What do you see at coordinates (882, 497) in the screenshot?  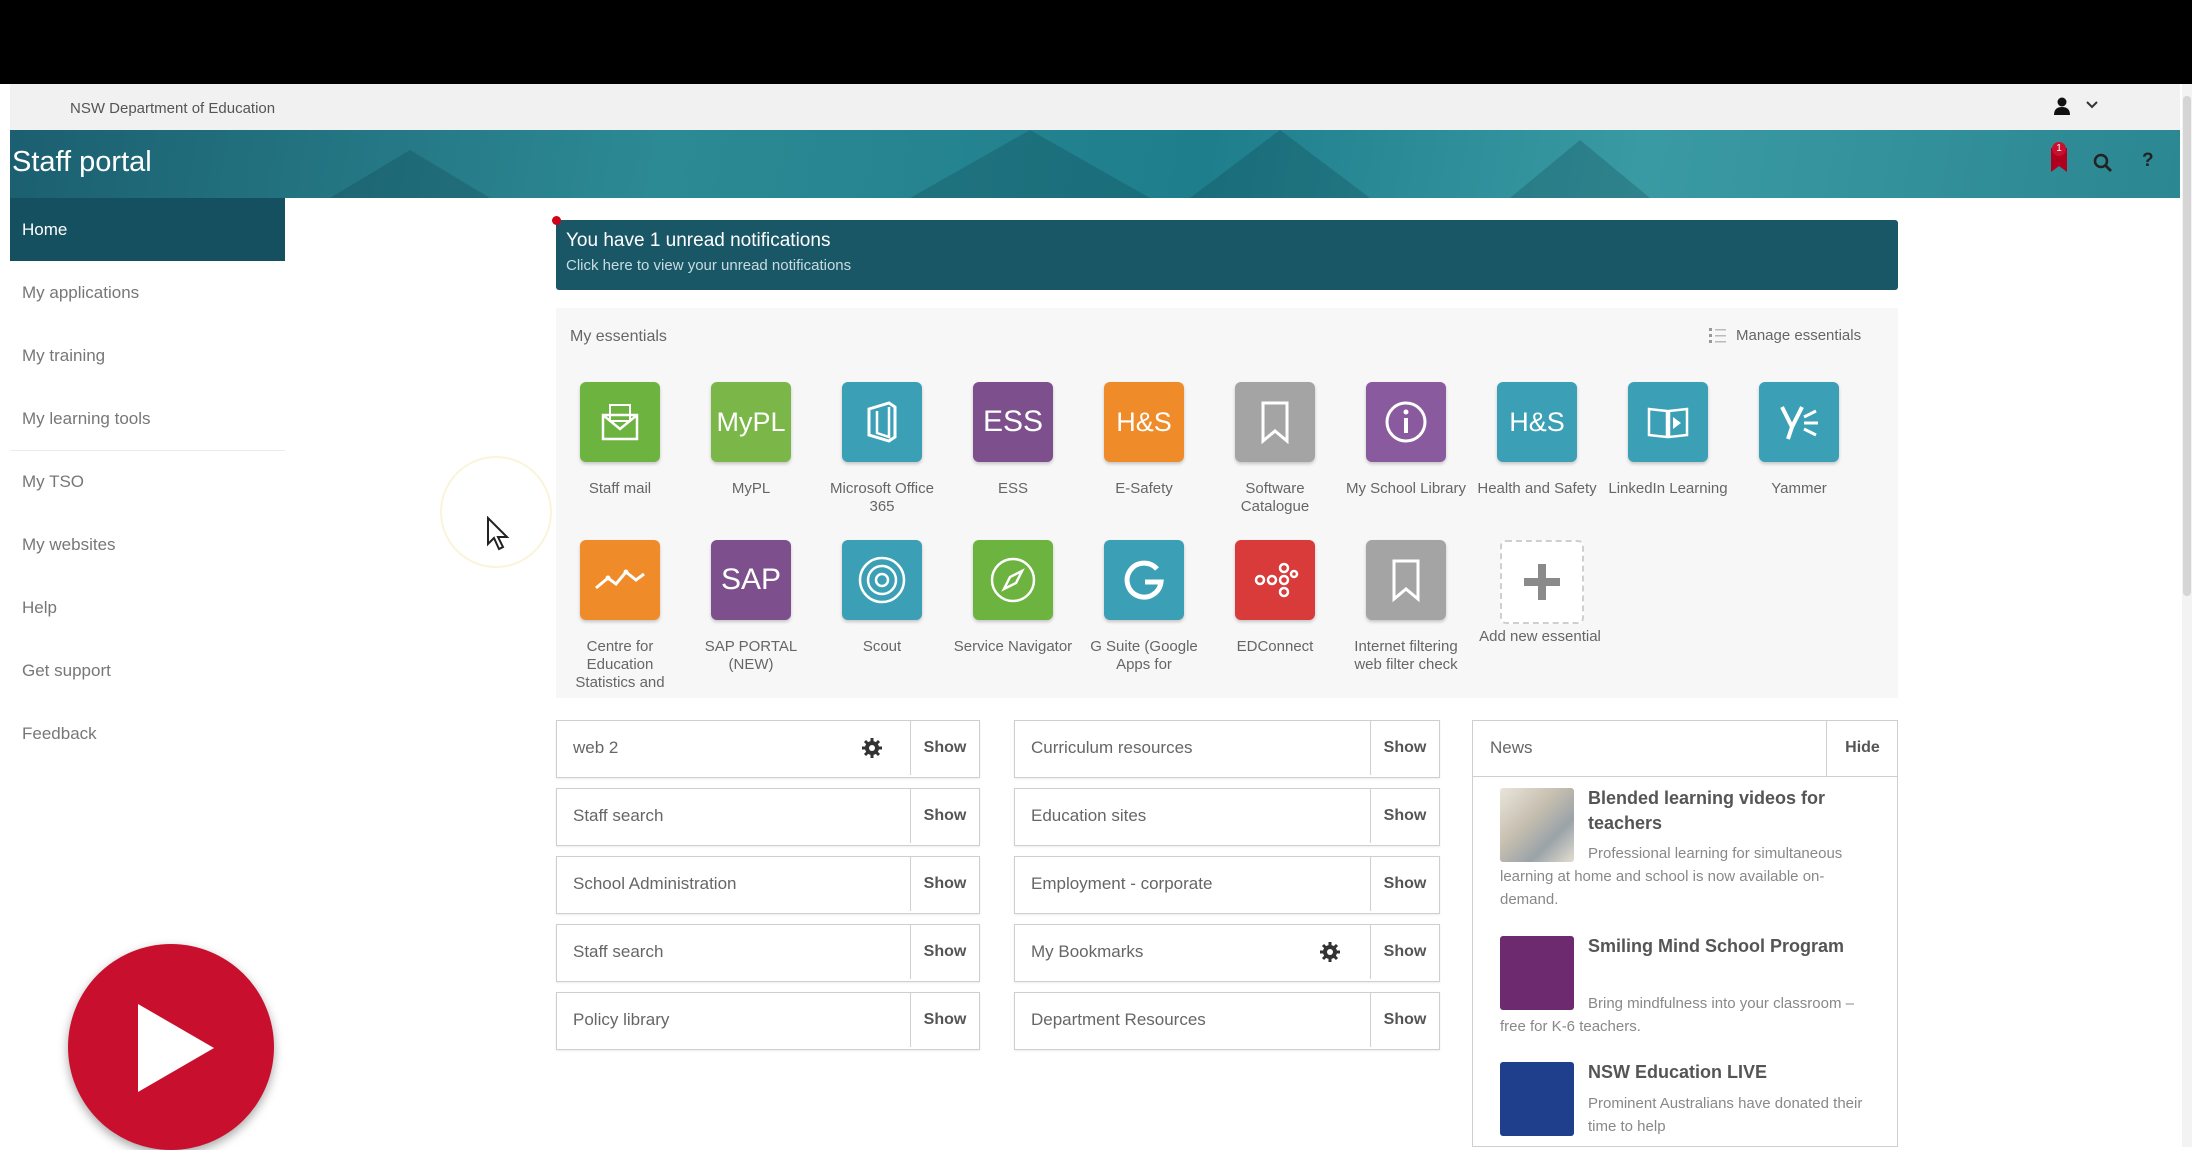 I see `essential-label: Microsoft Office 365` at bounding box center [882, 497].